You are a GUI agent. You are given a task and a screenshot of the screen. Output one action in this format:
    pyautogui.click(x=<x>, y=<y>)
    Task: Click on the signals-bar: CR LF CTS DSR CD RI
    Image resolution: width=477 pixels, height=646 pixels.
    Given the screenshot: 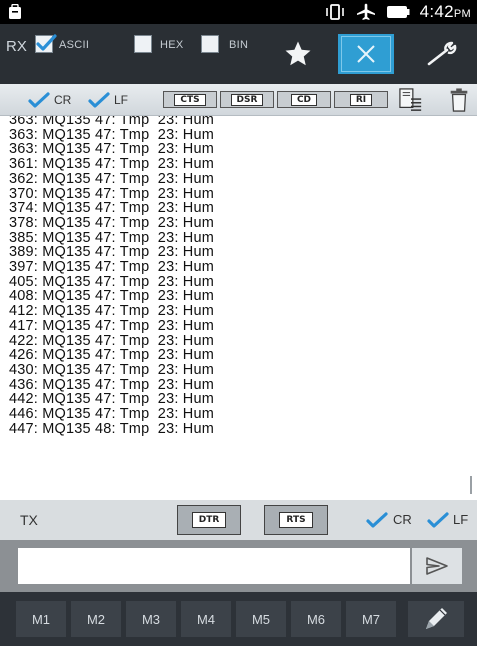 What is the action you would take?
    pyautogui.click(x=238, y=100)
    